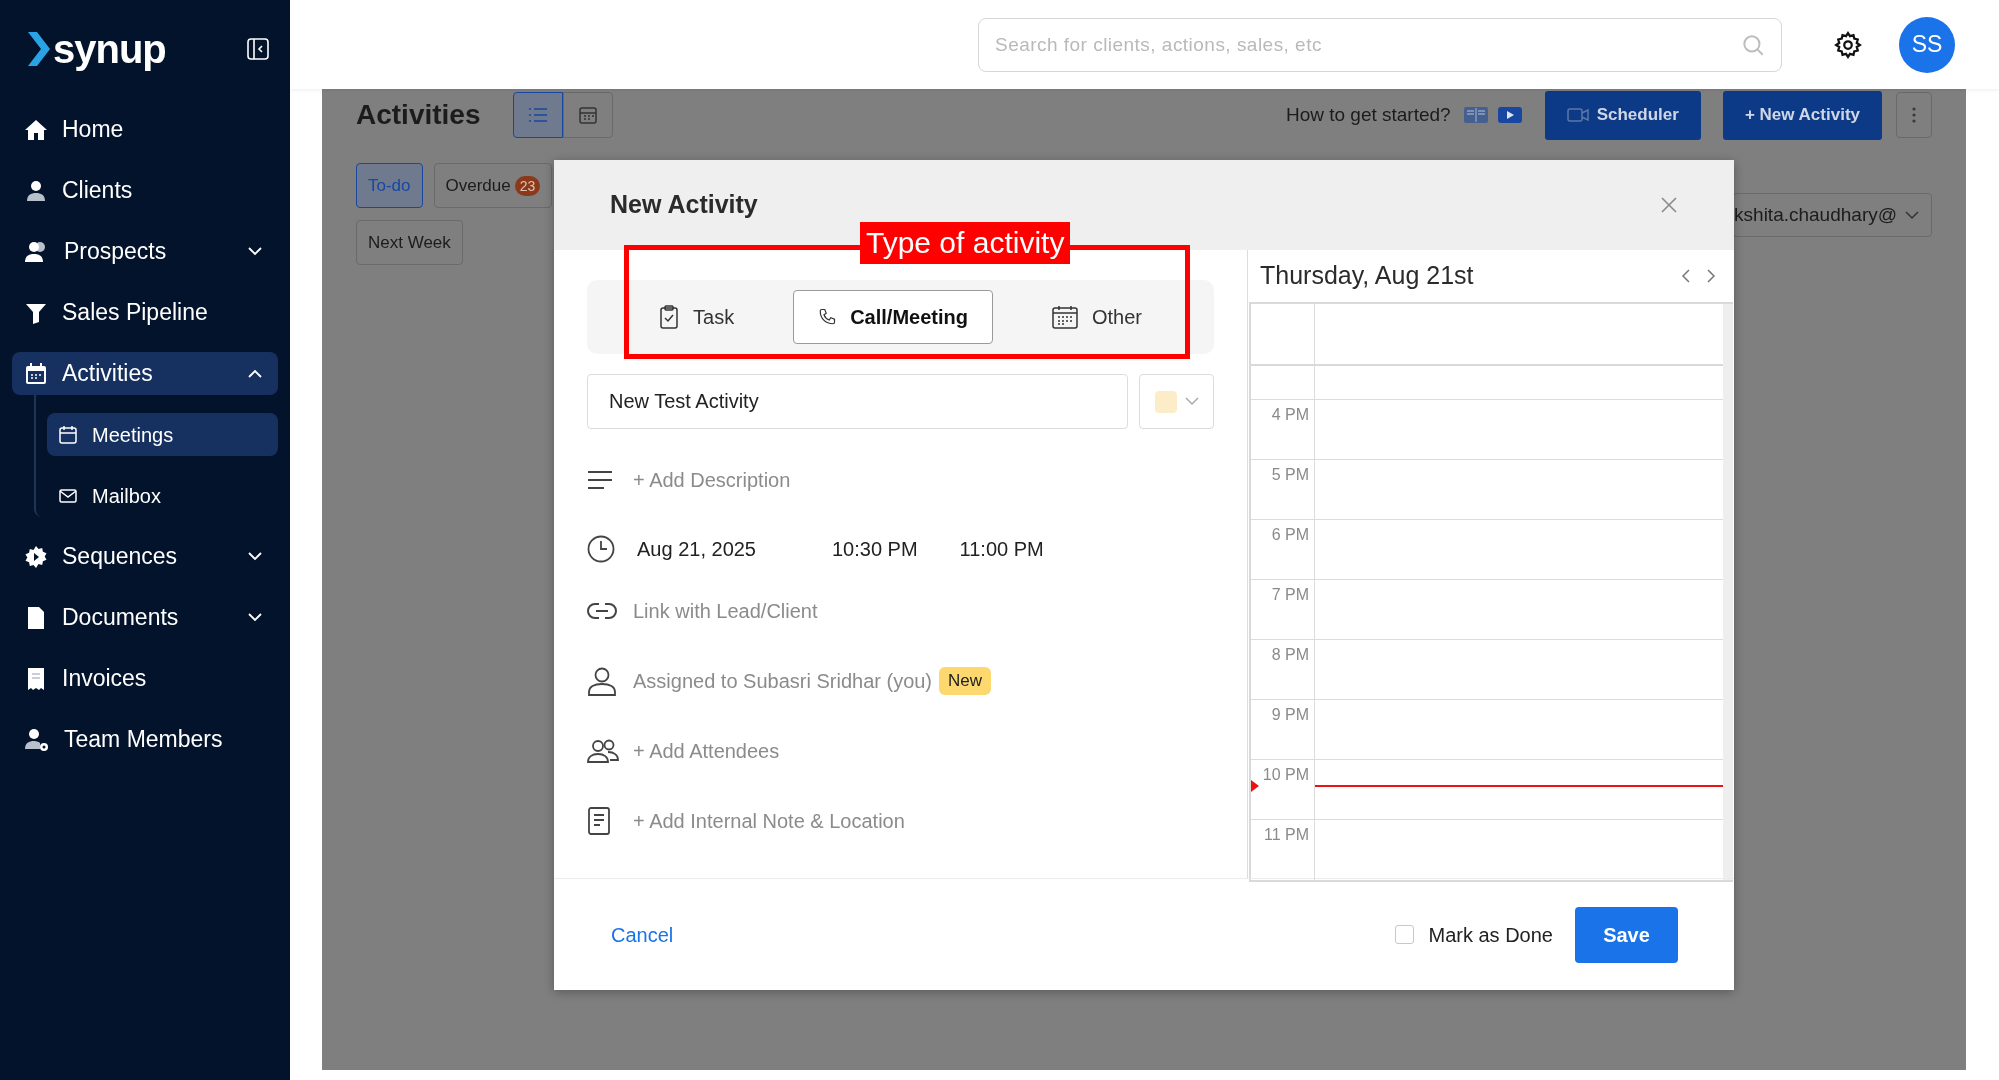 This screenshot has height=1080, width=1999. Describe the element at coordinates (1255, 786) in the screenshot. I see `current-time-marker` at that location.